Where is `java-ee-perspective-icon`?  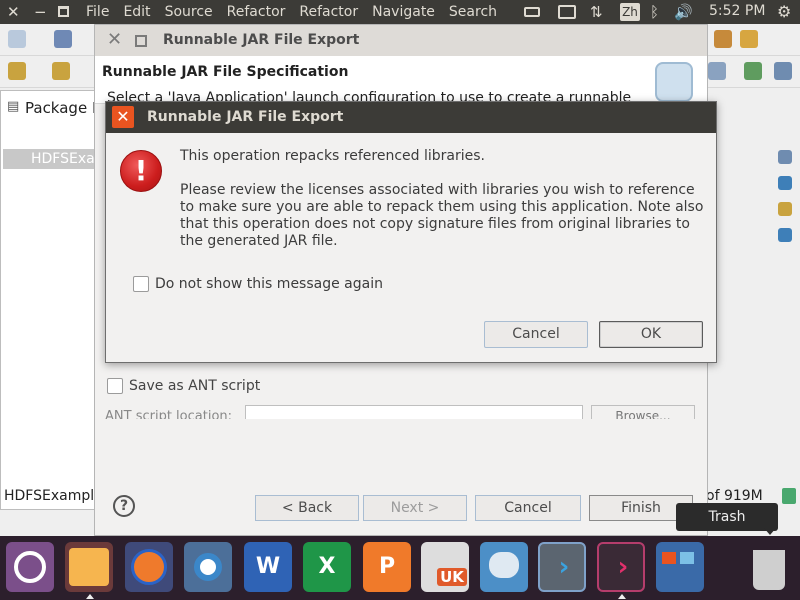 java-ee-perspective-icon is located at coordinates (753, 71).